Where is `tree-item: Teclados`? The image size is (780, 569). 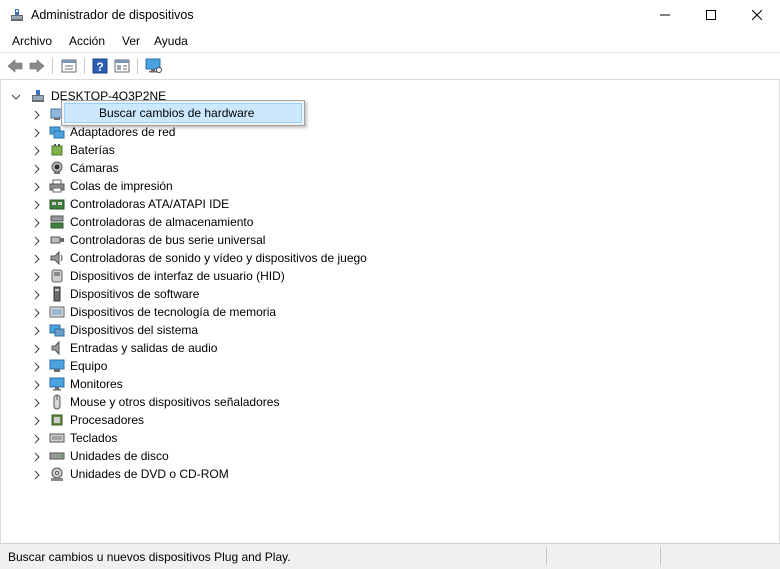
tree-item: Teclados is located at coordinates (381, 438).